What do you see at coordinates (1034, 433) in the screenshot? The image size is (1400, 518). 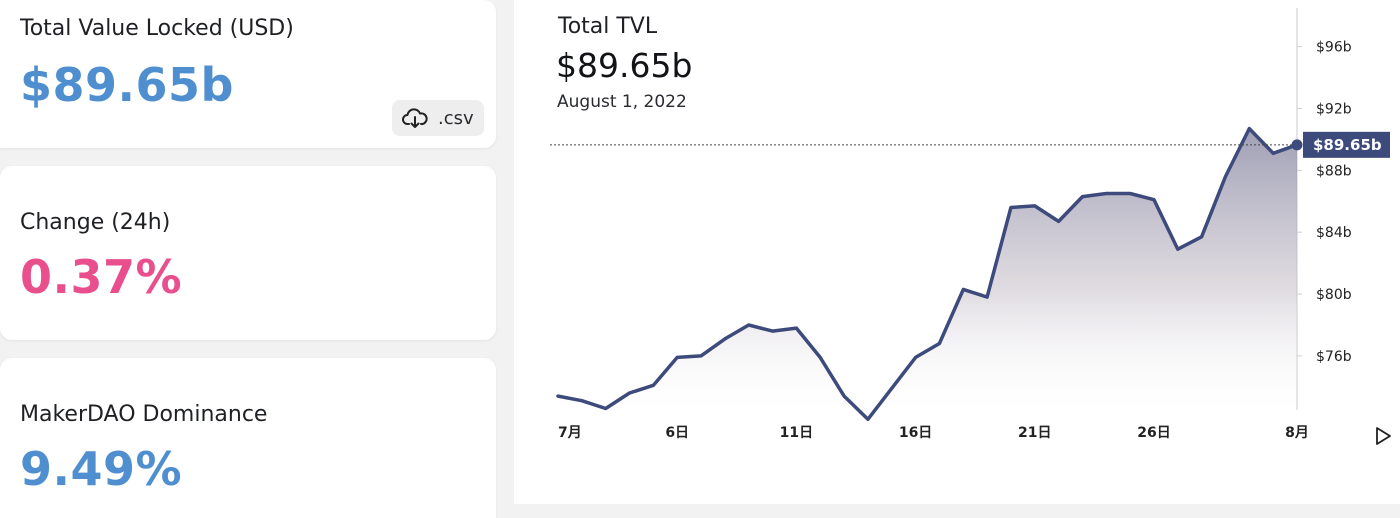 I see `x-tick-label: 21日` at bounding box center [1034, 433].